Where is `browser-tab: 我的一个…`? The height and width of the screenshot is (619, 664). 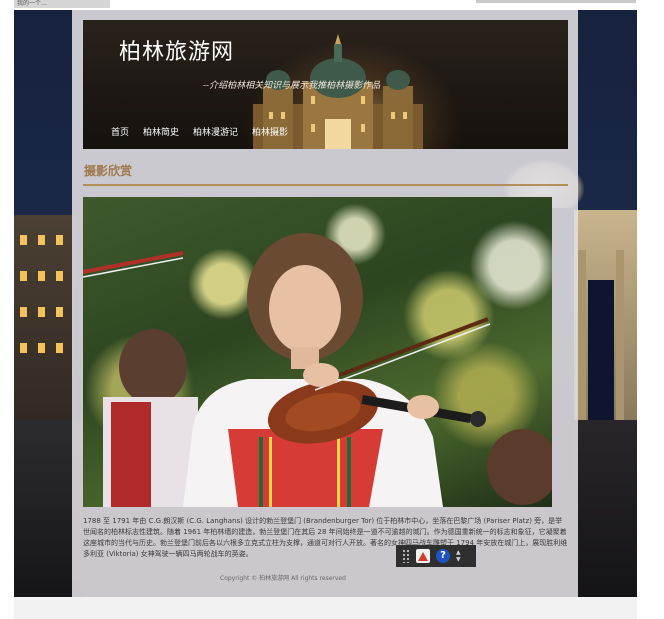
browser-tab: 我的一个… is located at coordinates (62, 4).